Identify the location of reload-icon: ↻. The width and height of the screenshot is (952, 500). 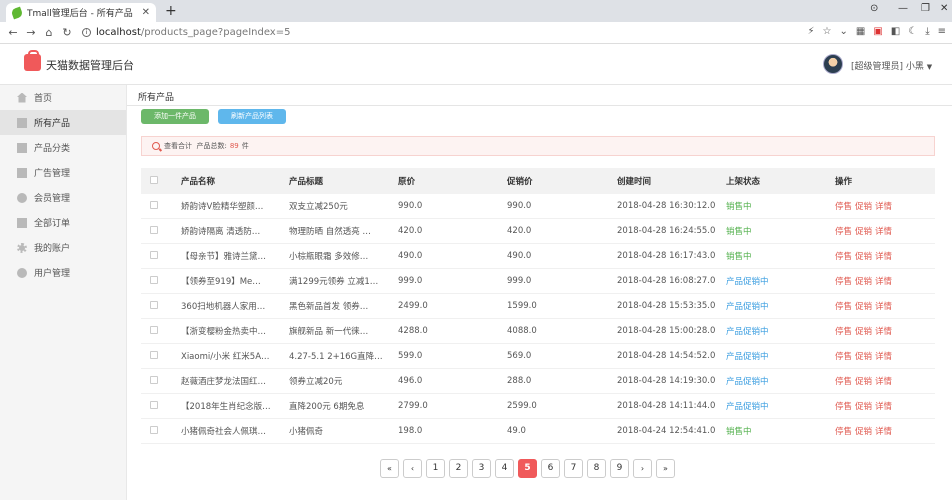
(67, 32).